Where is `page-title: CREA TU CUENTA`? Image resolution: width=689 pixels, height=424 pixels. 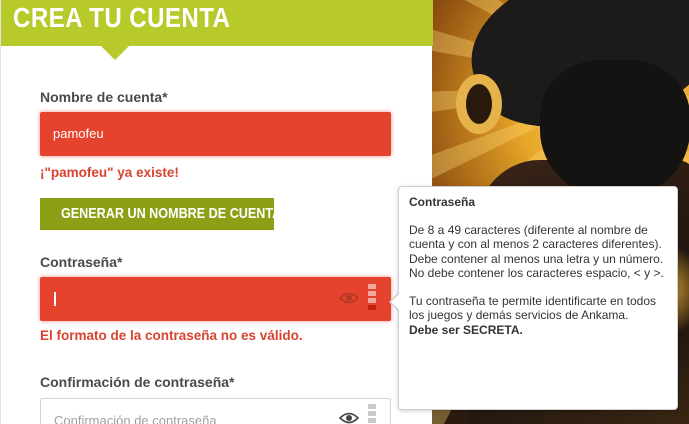
page-title: CREA TU CUENTA is located at coordinates (122, 17).